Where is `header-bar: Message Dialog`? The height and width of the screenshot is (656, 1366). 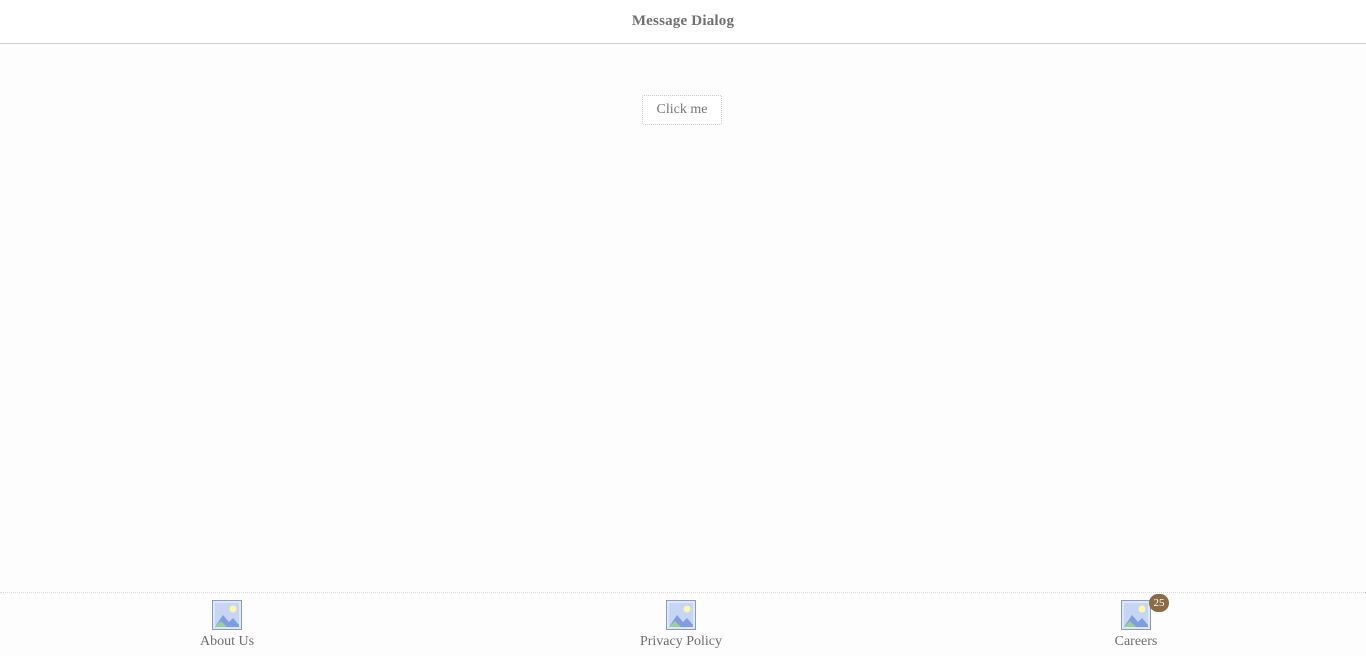
header-bar: Message Dialog is located at coordinates (683, 22).